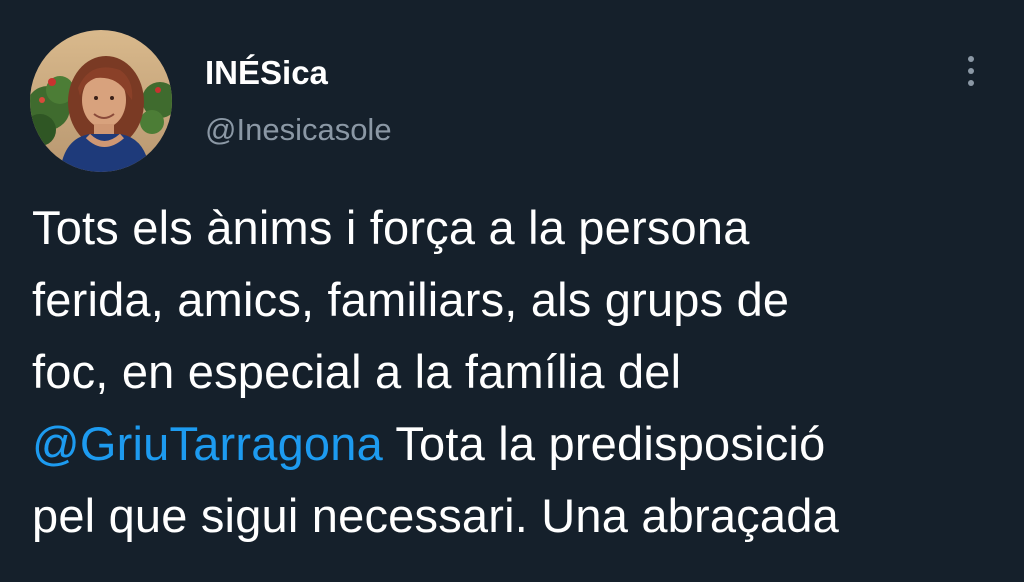 Image resolution: width=1024 pixels, height=582 pixels. I want to click on avatar-photo-icon, so click(101, 101).